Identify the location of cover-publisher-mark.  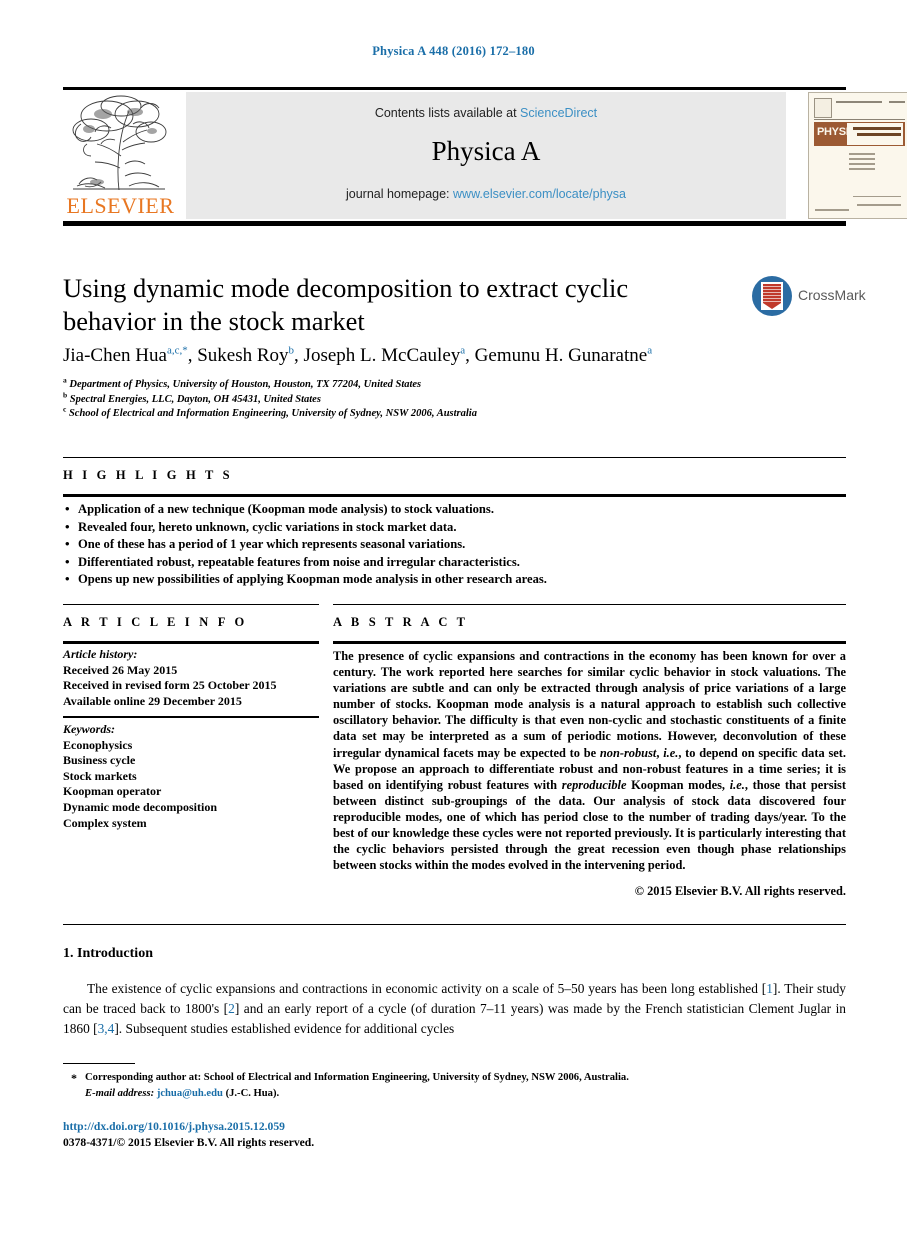
(823, 108).